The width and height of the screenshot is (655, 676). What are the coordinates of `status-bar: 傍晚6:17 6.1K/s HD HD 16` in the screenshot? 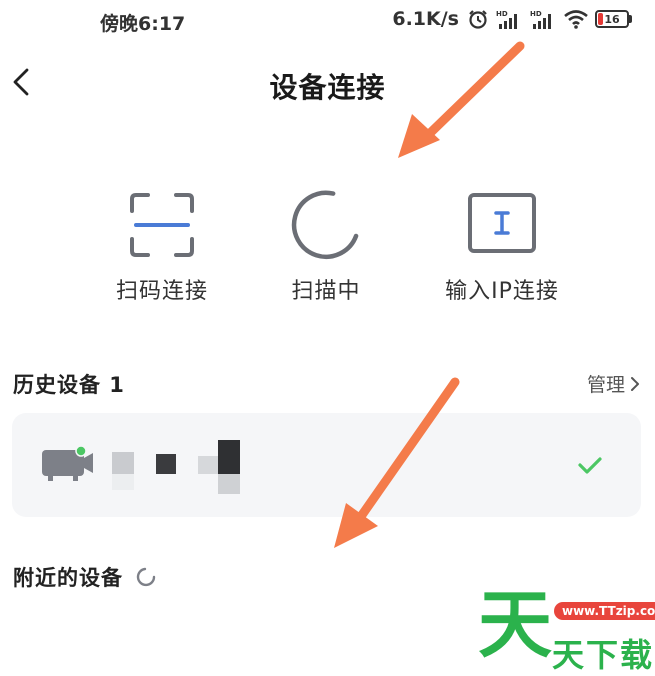 It's located at (327, 22).